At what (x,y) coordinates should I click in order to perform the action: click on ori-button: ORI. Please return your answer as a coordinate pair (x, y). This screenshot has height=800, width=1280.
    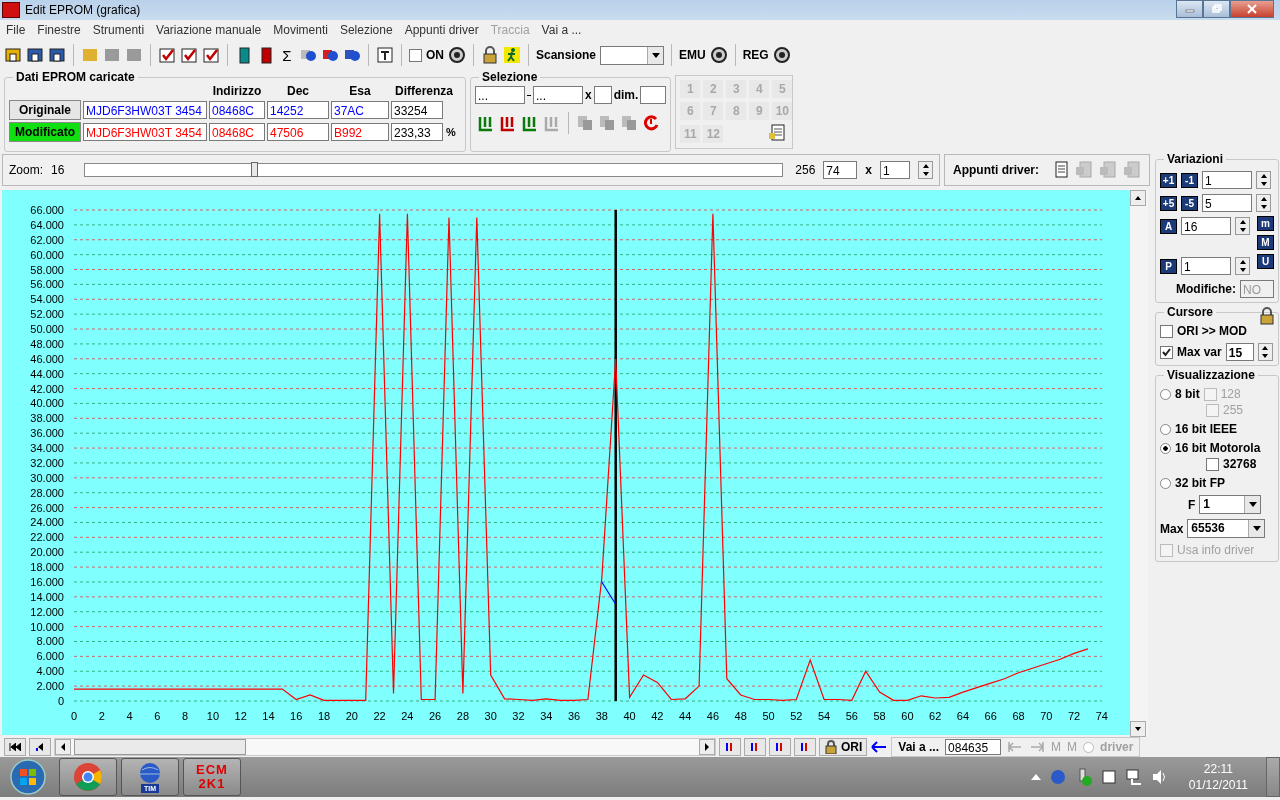
    Looking at the image, I should click on (843, 747).